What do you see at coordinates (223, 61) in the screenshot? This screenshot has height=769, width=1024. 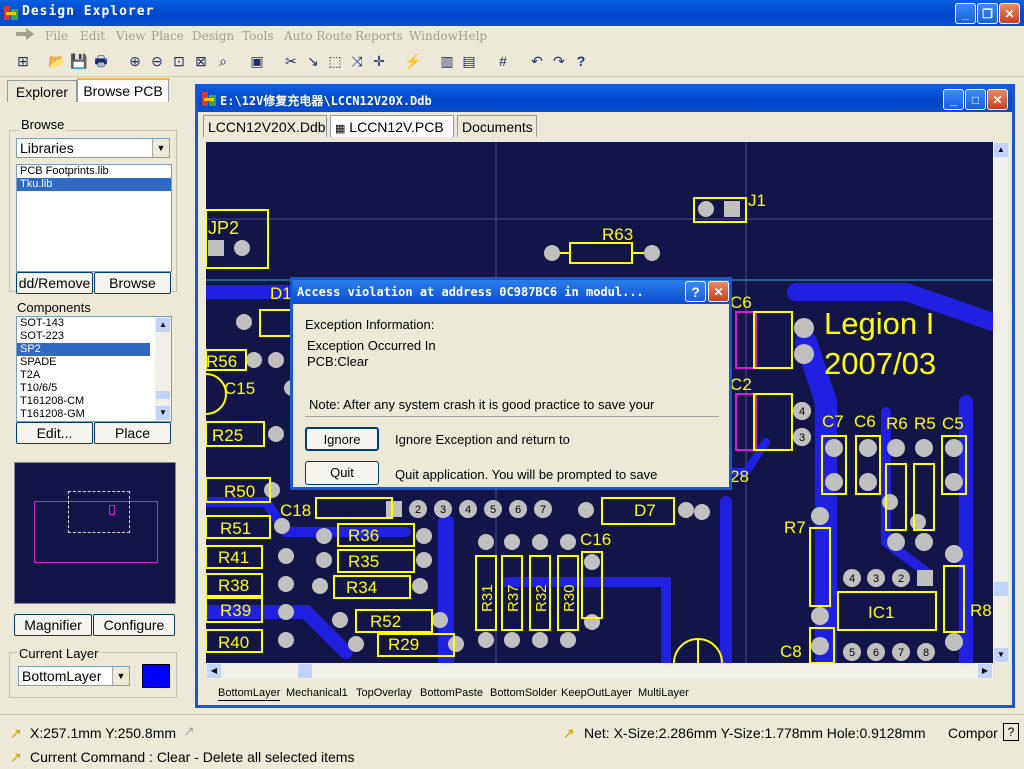 I see `zoom-last-icon: ⌕` at bounding box center [223, 61].